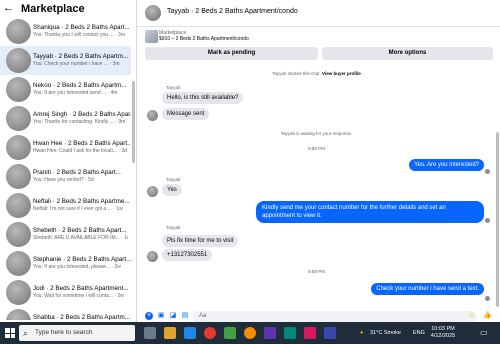 The width and height of the screenshot is (500, 344). Describe the element at coordinates (172, 190) in the screenshot. I see `incoming-message: Yes` at that location.